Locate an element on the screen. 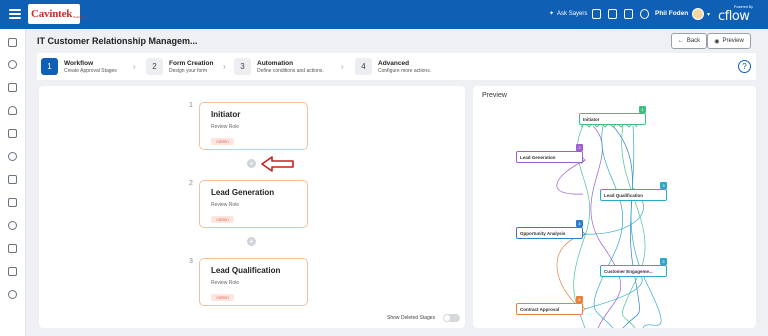  preview-node-initiator: Initiator is located at coordinates (612, 119).